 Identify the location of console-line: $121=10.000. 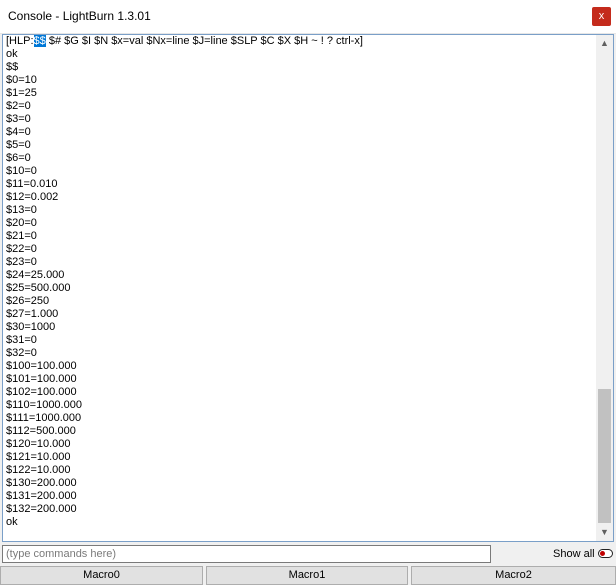
(38, 457).